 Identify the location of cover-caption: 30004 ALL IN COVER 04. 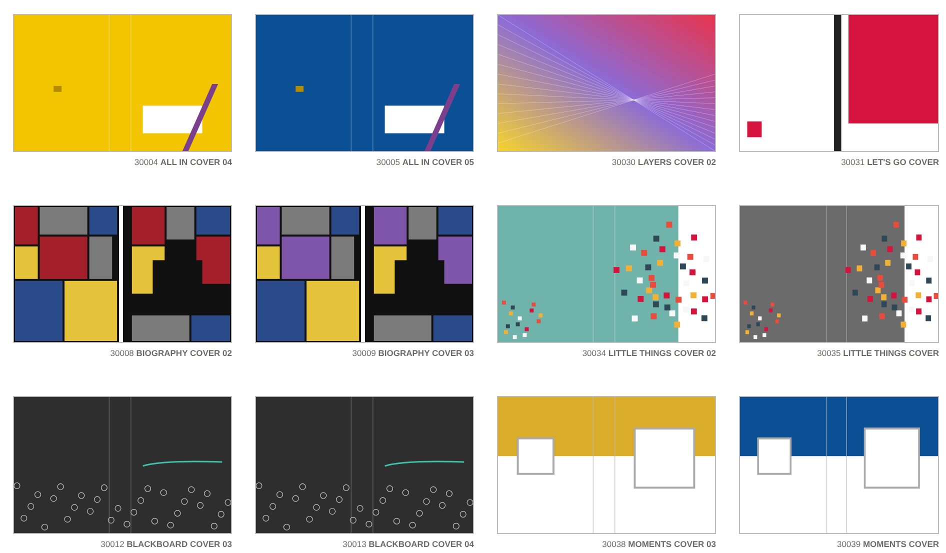
(183, 163).